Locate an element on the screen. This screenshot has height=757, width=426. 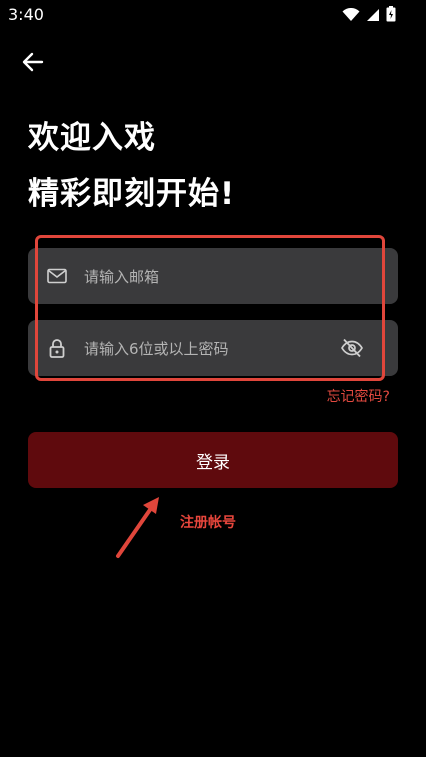
page-title-line1: 欢迎入戏 is located at coordinates (92, 138).